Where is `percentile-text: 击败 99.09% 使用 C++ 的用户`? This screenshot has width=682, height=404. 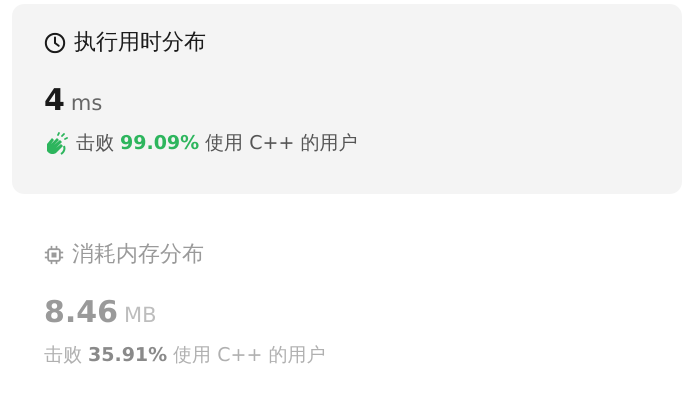
percentile-text: 击败 99.09% 使用 C++ 的用户 is located at coordinates (217, 143).